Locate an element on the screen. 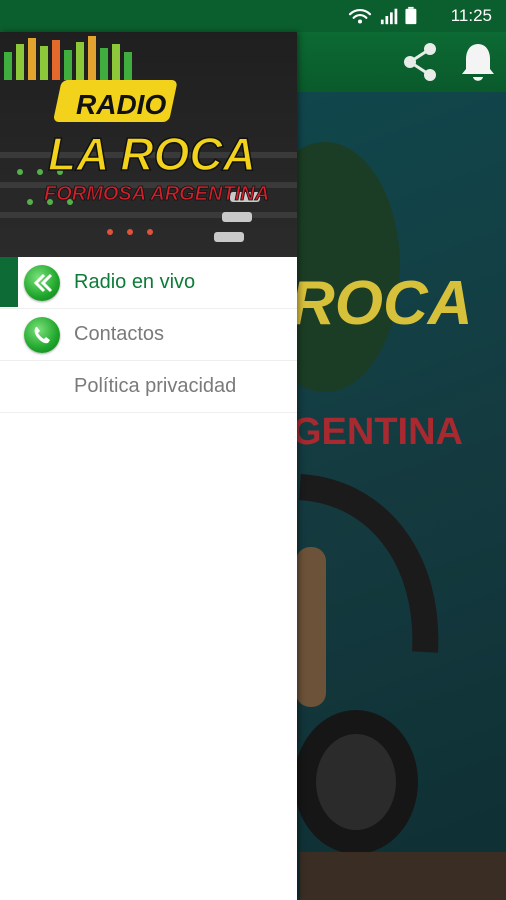 Image resolution: width=506 pixels, height=900 pixels. menu-item-politica-privacidad: Política privacidad is located at coordinates (148, 387).